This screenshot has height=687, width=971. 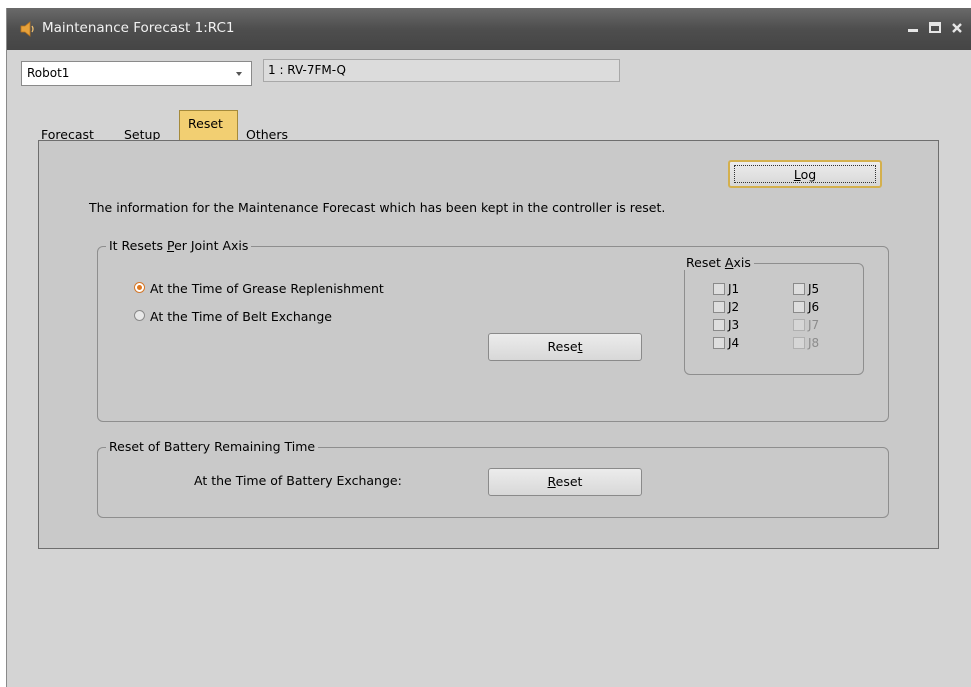 I want to click on battery-reset-legend: Reset of Battery Remaining Time, so click(x=212, y=446).